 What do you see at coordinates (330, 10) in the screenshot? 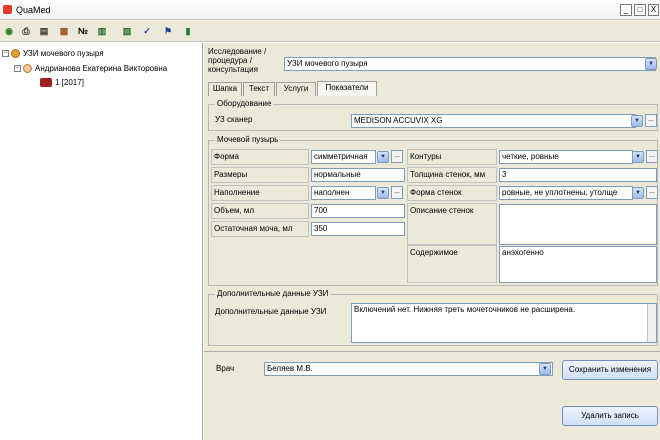
I see `title-bar: QuaMed _ □ X` at bounding box center [330, 10].